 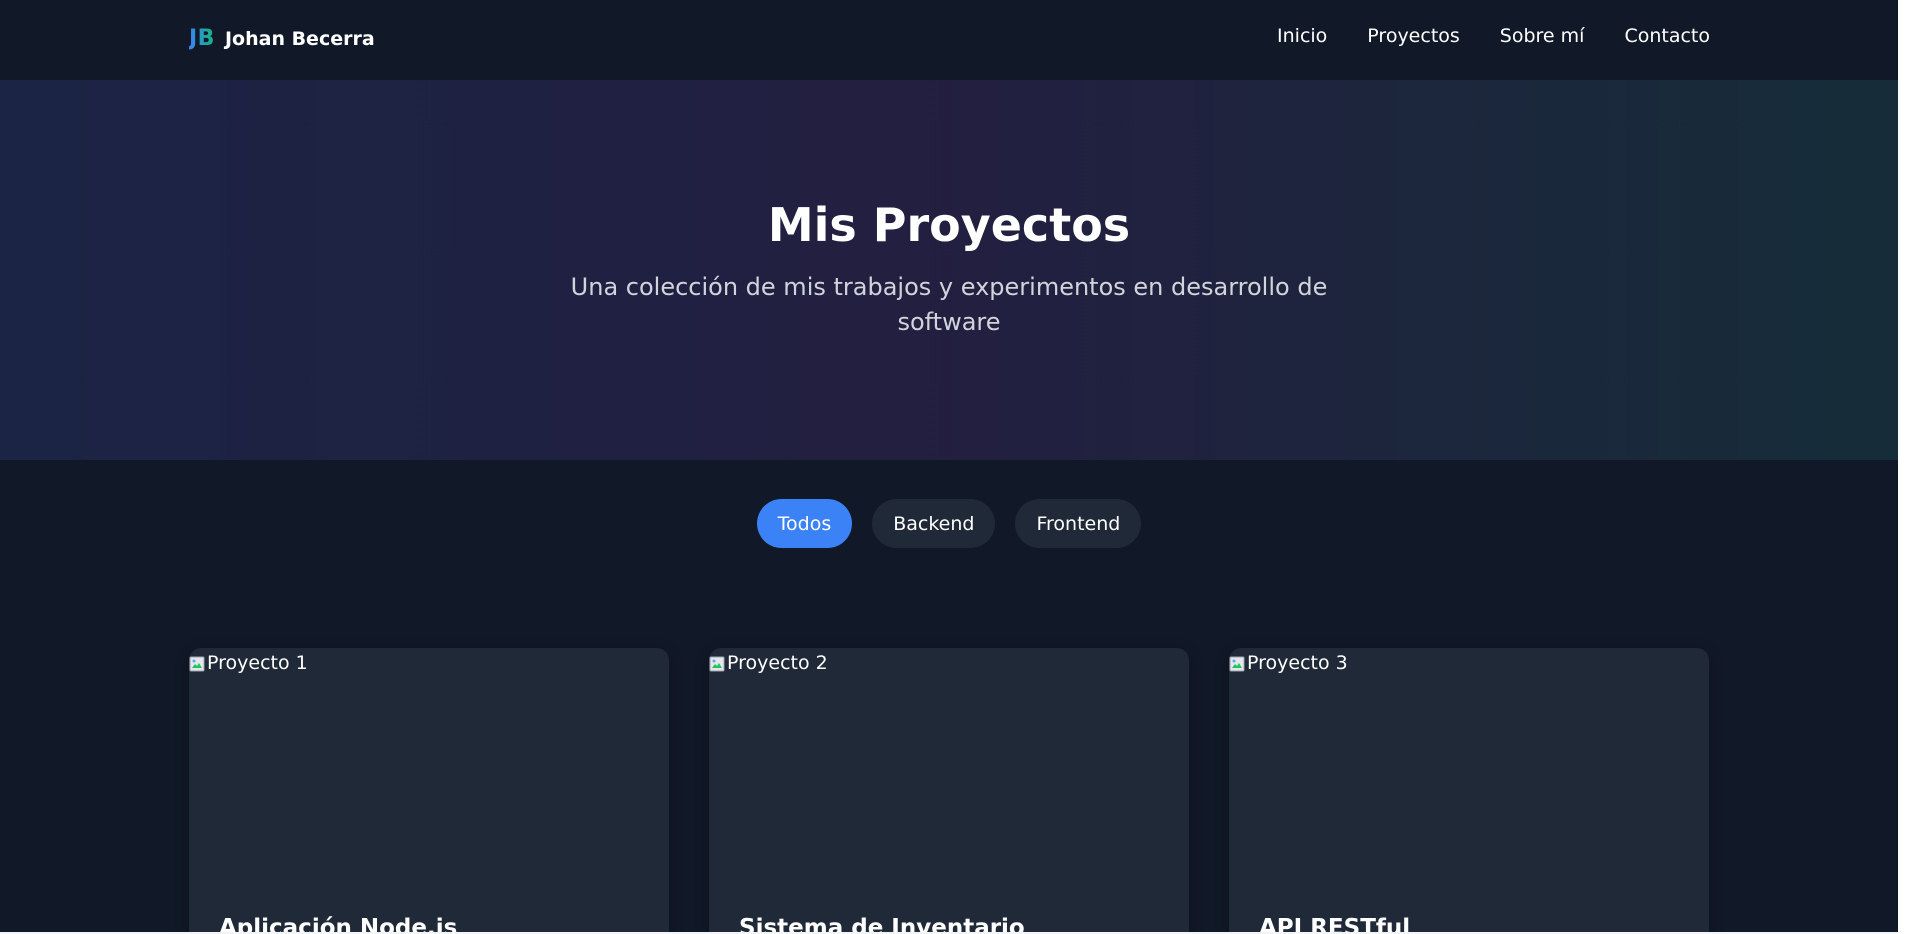 I want to click on nav-link-inicio: Inicio, so click(x=1302, y=36).